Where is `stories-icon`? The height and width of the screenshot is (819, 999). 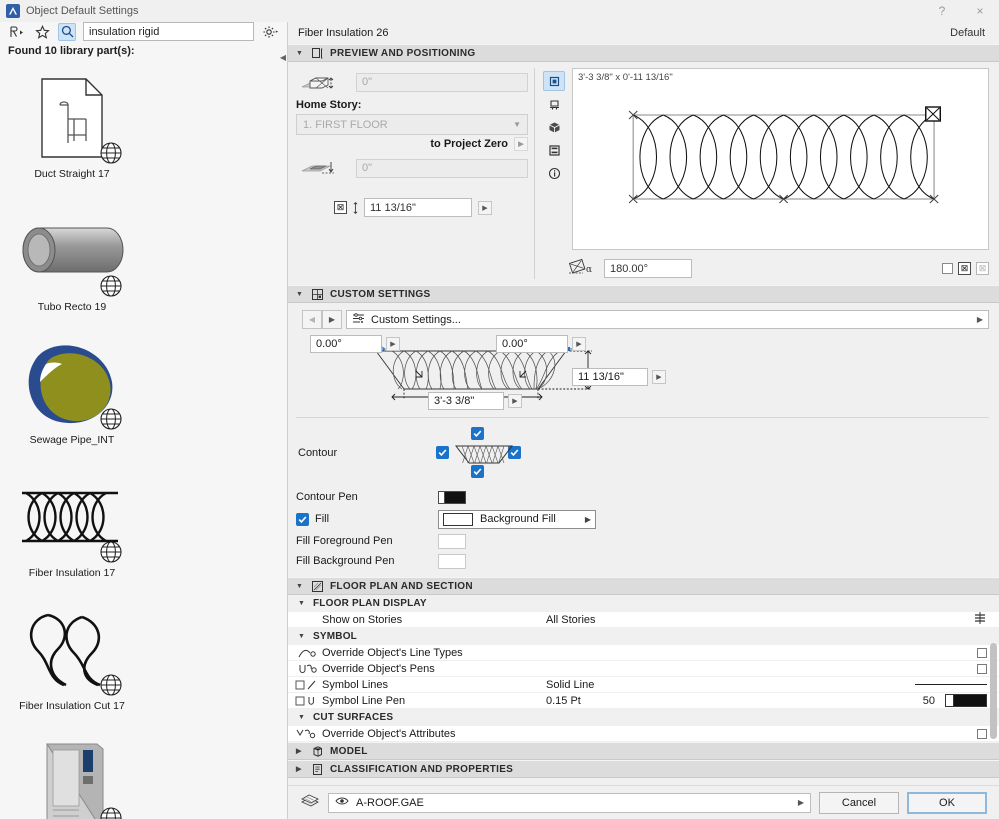 stories-icon is located at coordinates (980, 619).